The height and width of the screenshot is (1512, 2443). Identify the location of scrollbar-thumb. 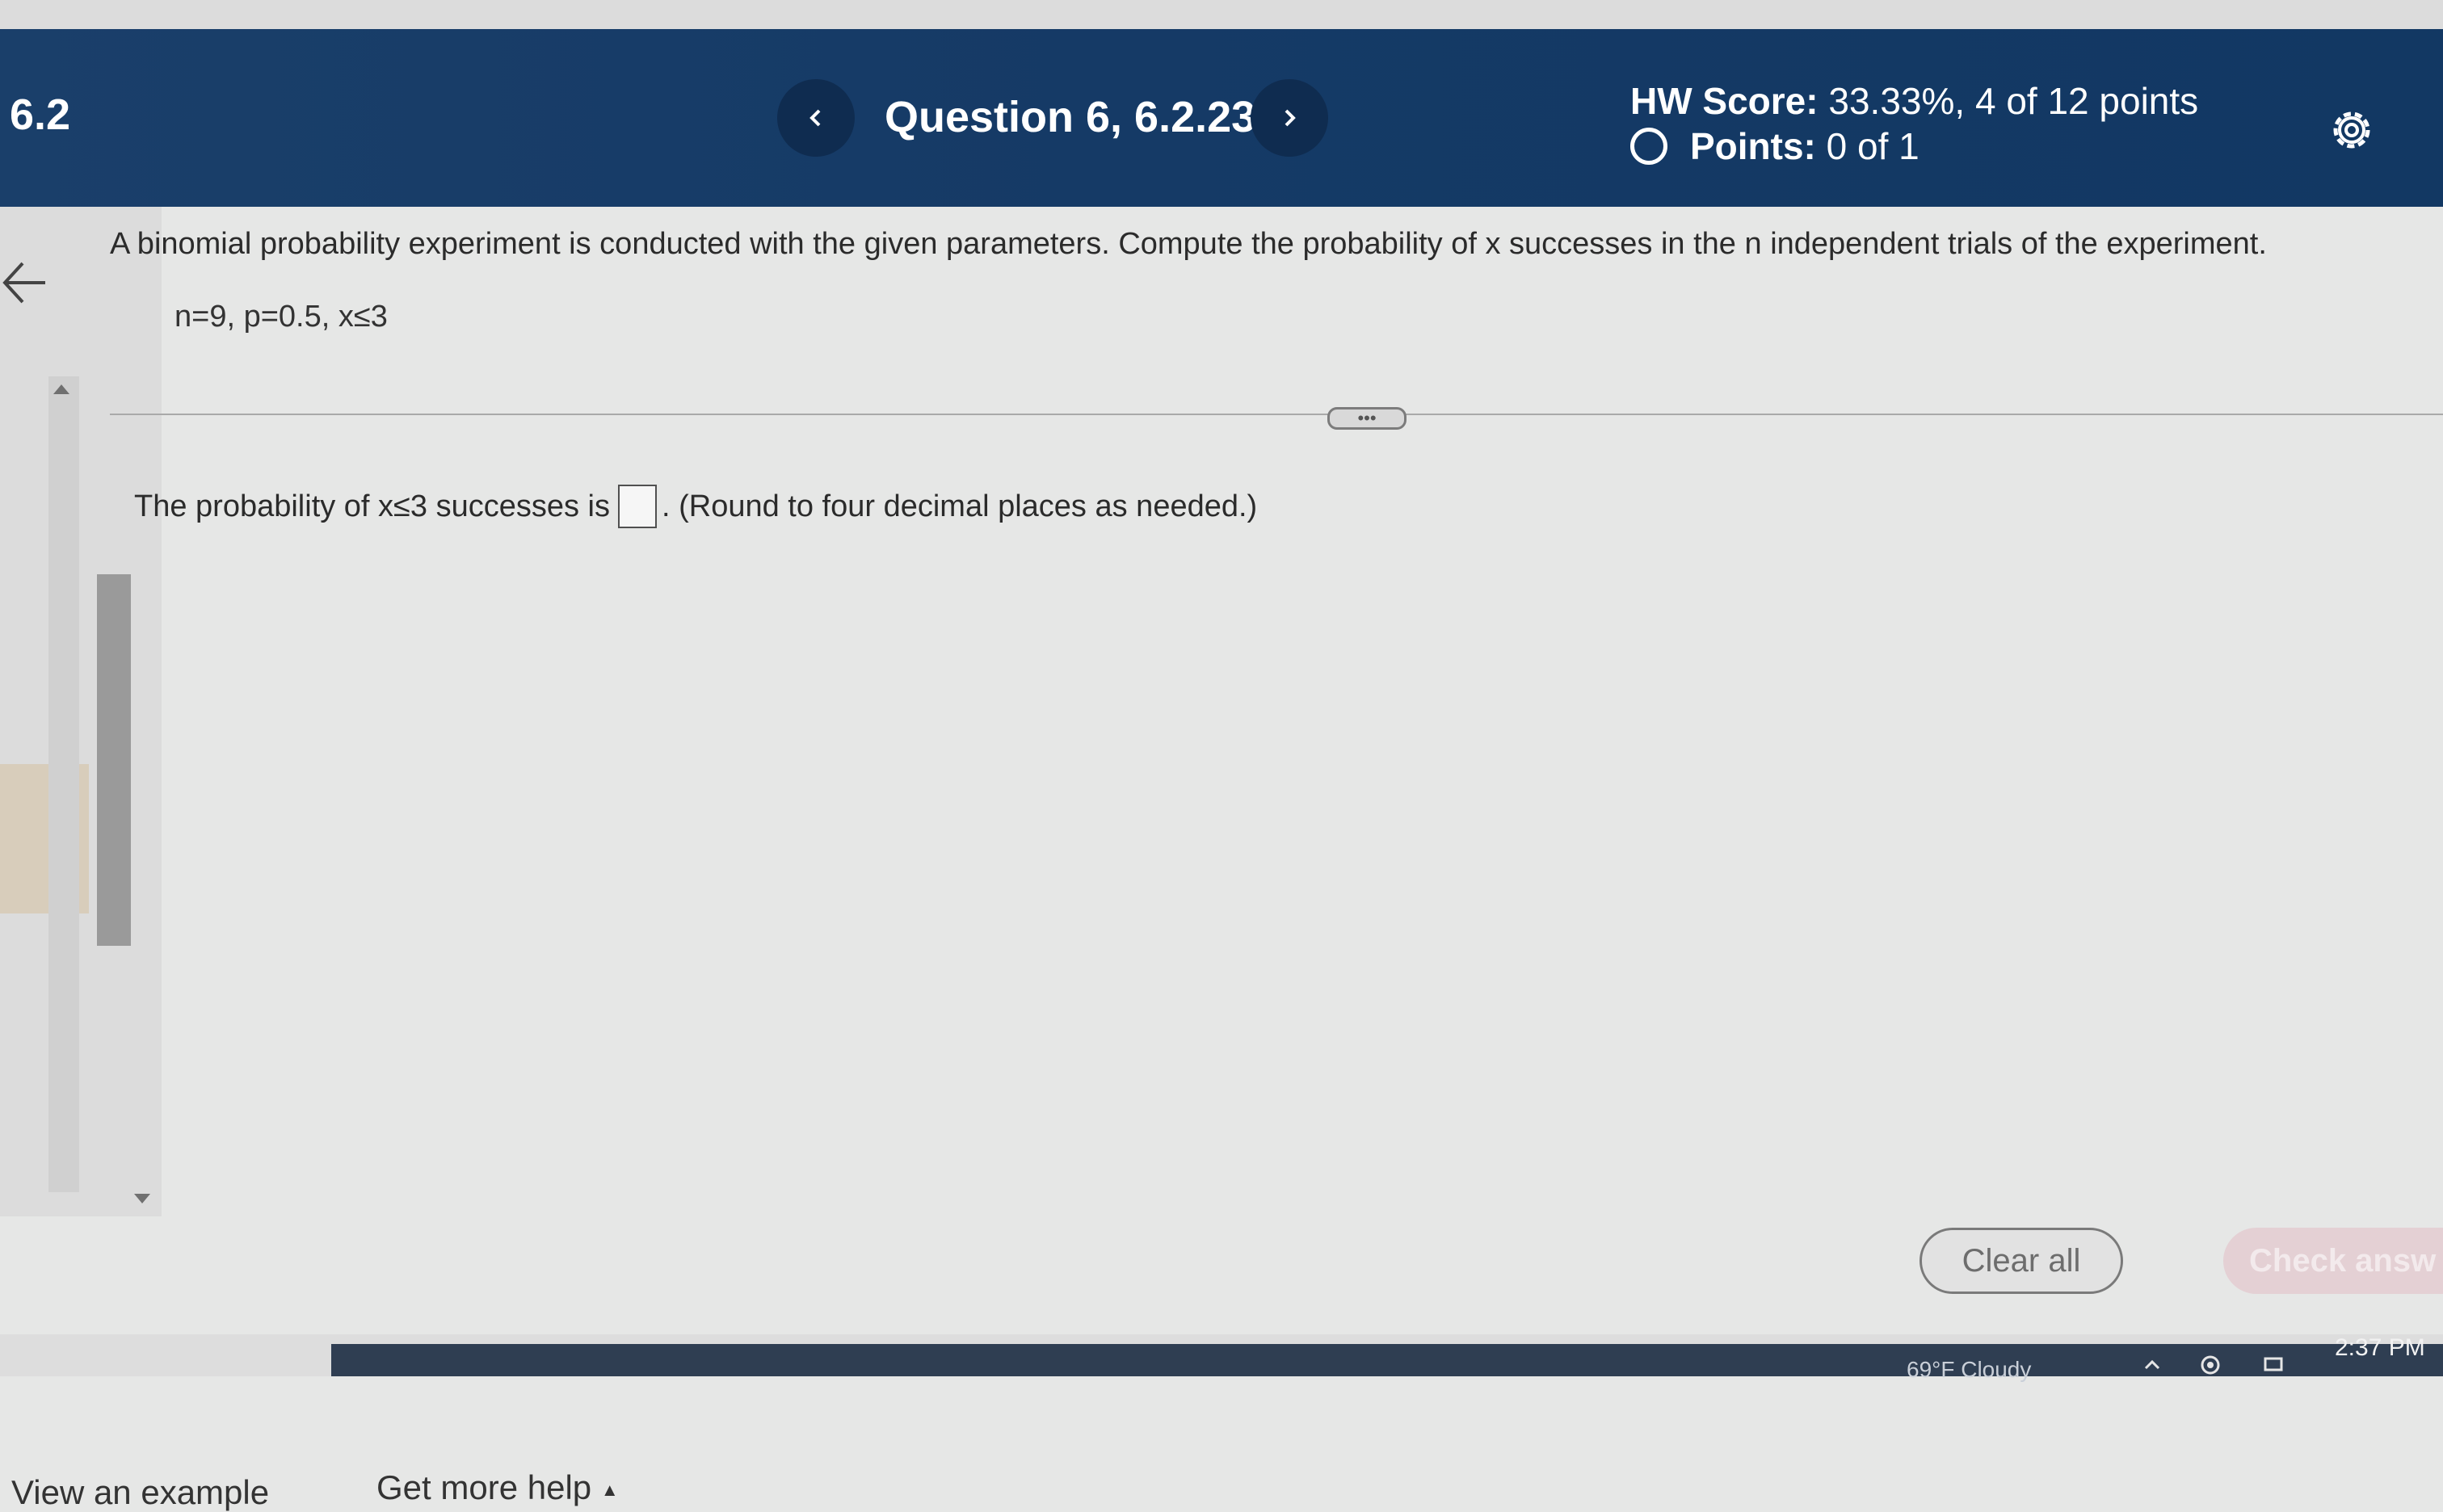
(114, 760).